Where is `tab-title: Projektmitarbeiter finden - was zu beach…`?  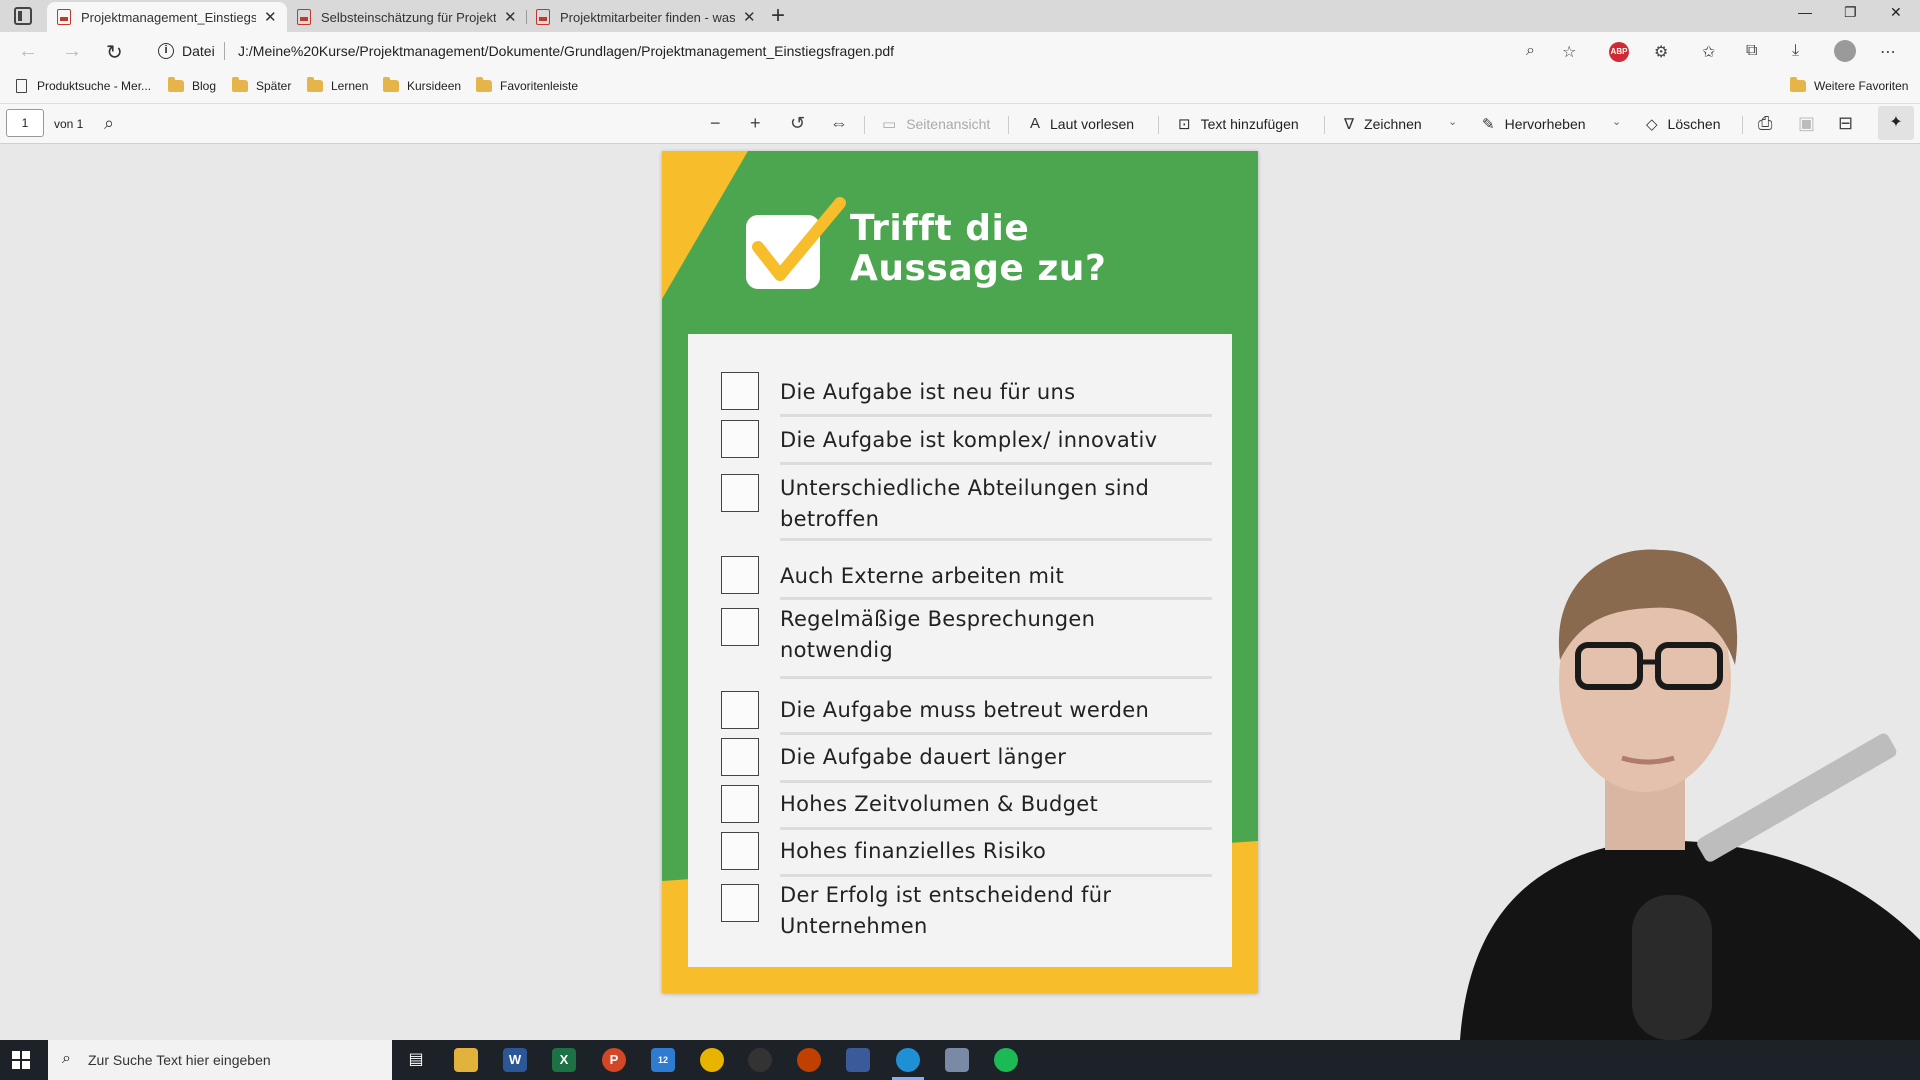 tab-title: Projektmitarbeiter finden - was zu beach… is located at coordinates (647, 17).